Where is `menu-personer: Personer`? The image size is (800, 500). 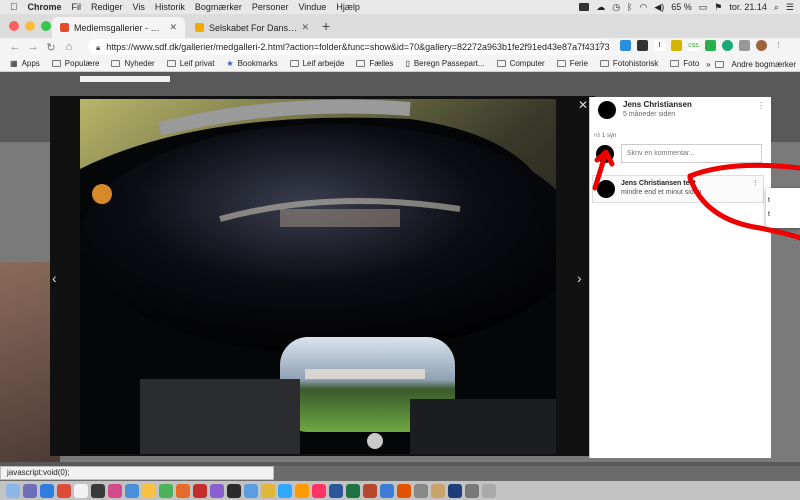
menu-personer: Personer is located at coordinates (270, 7).